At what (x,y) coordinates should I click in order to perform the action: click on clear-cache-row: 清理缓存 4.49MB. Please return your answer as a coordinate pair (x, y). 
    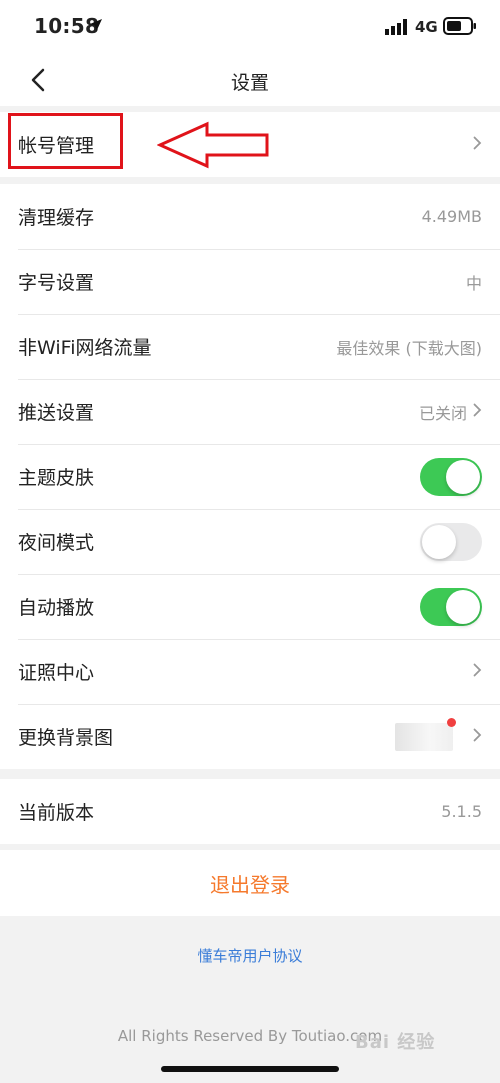
    Looking at the image, I should click on (250, 216).